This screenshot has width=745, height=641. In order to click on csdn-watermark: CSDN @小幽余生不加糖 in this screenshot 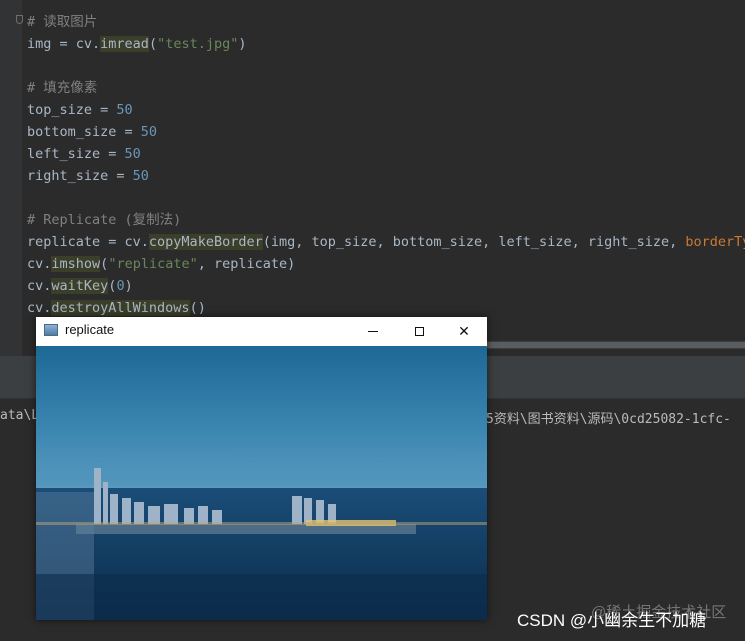, I will do `click(612, 620)`.